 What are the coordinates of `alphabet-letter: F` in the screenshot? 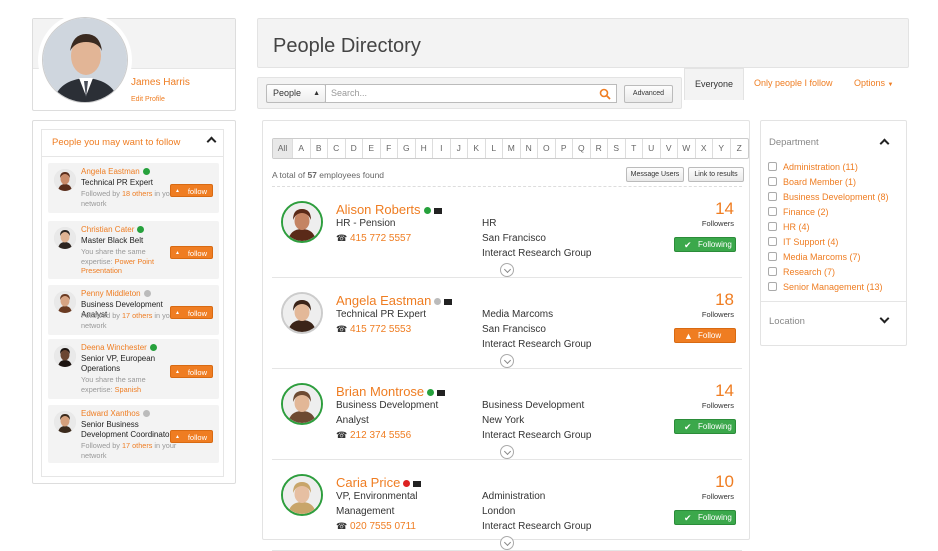 It's located at (389, 148).